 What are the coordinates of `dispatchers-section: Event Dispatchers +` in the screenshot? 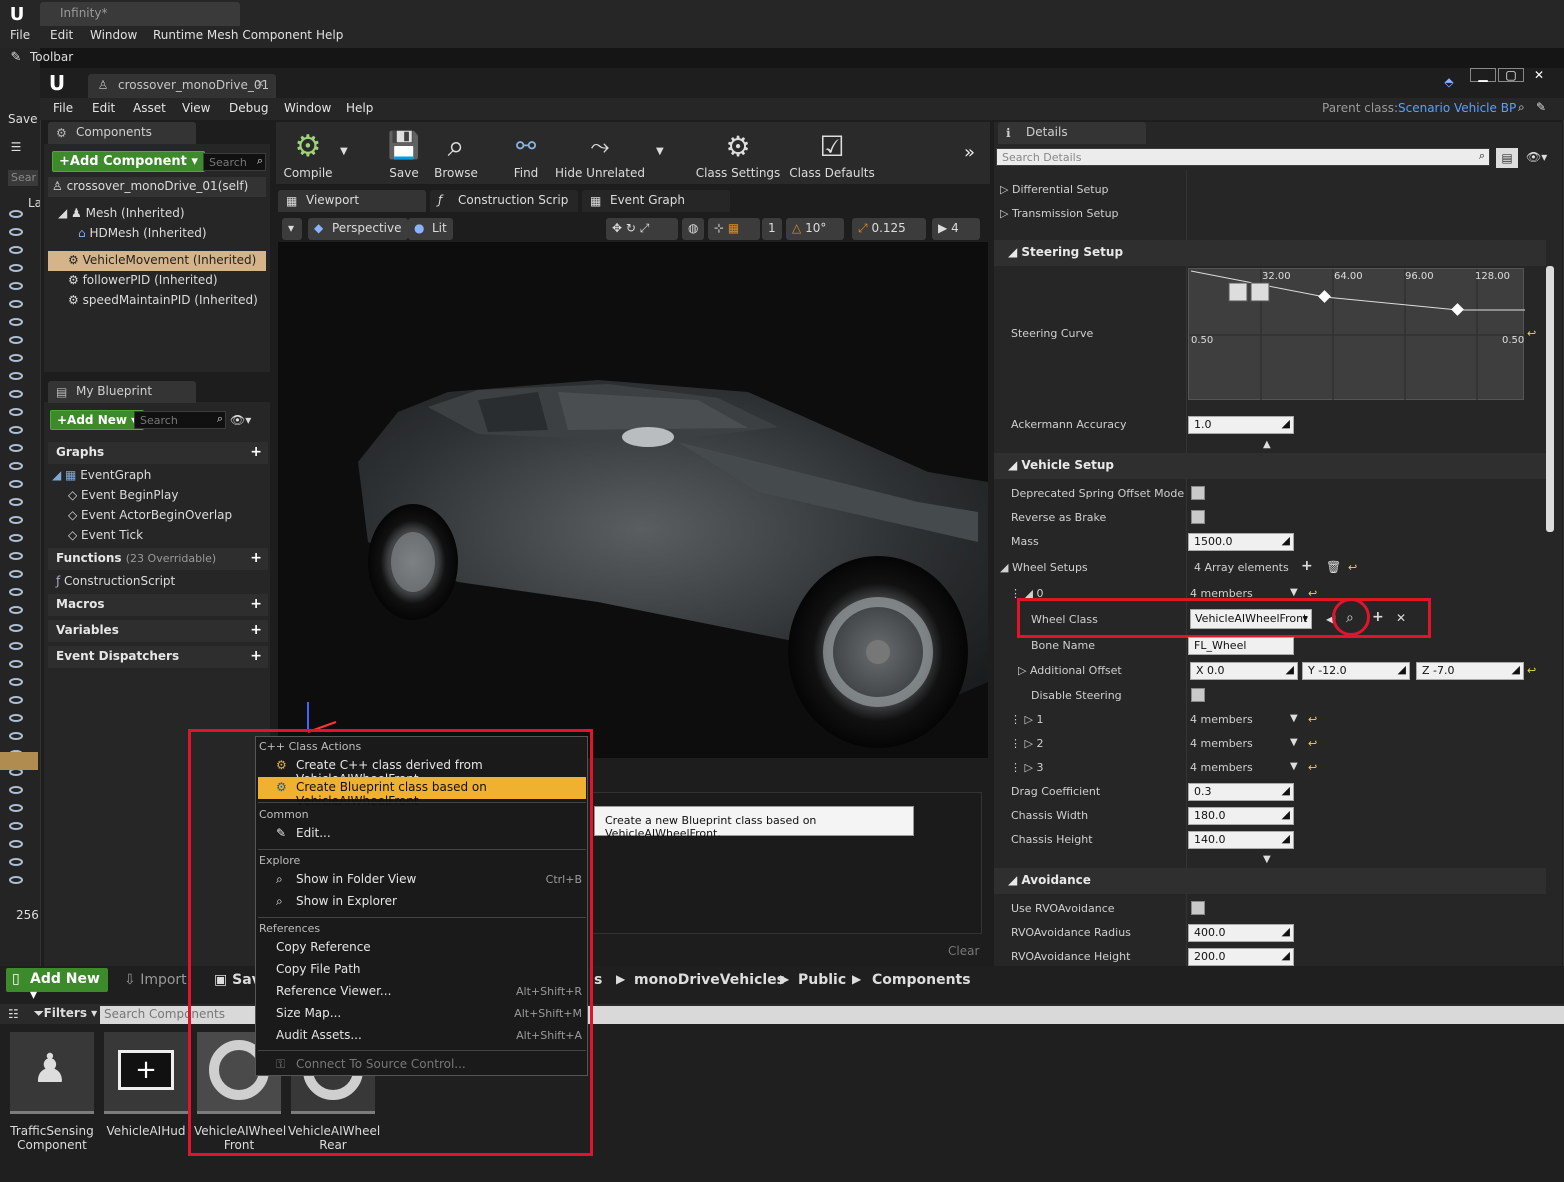 It's located at (158, 657).